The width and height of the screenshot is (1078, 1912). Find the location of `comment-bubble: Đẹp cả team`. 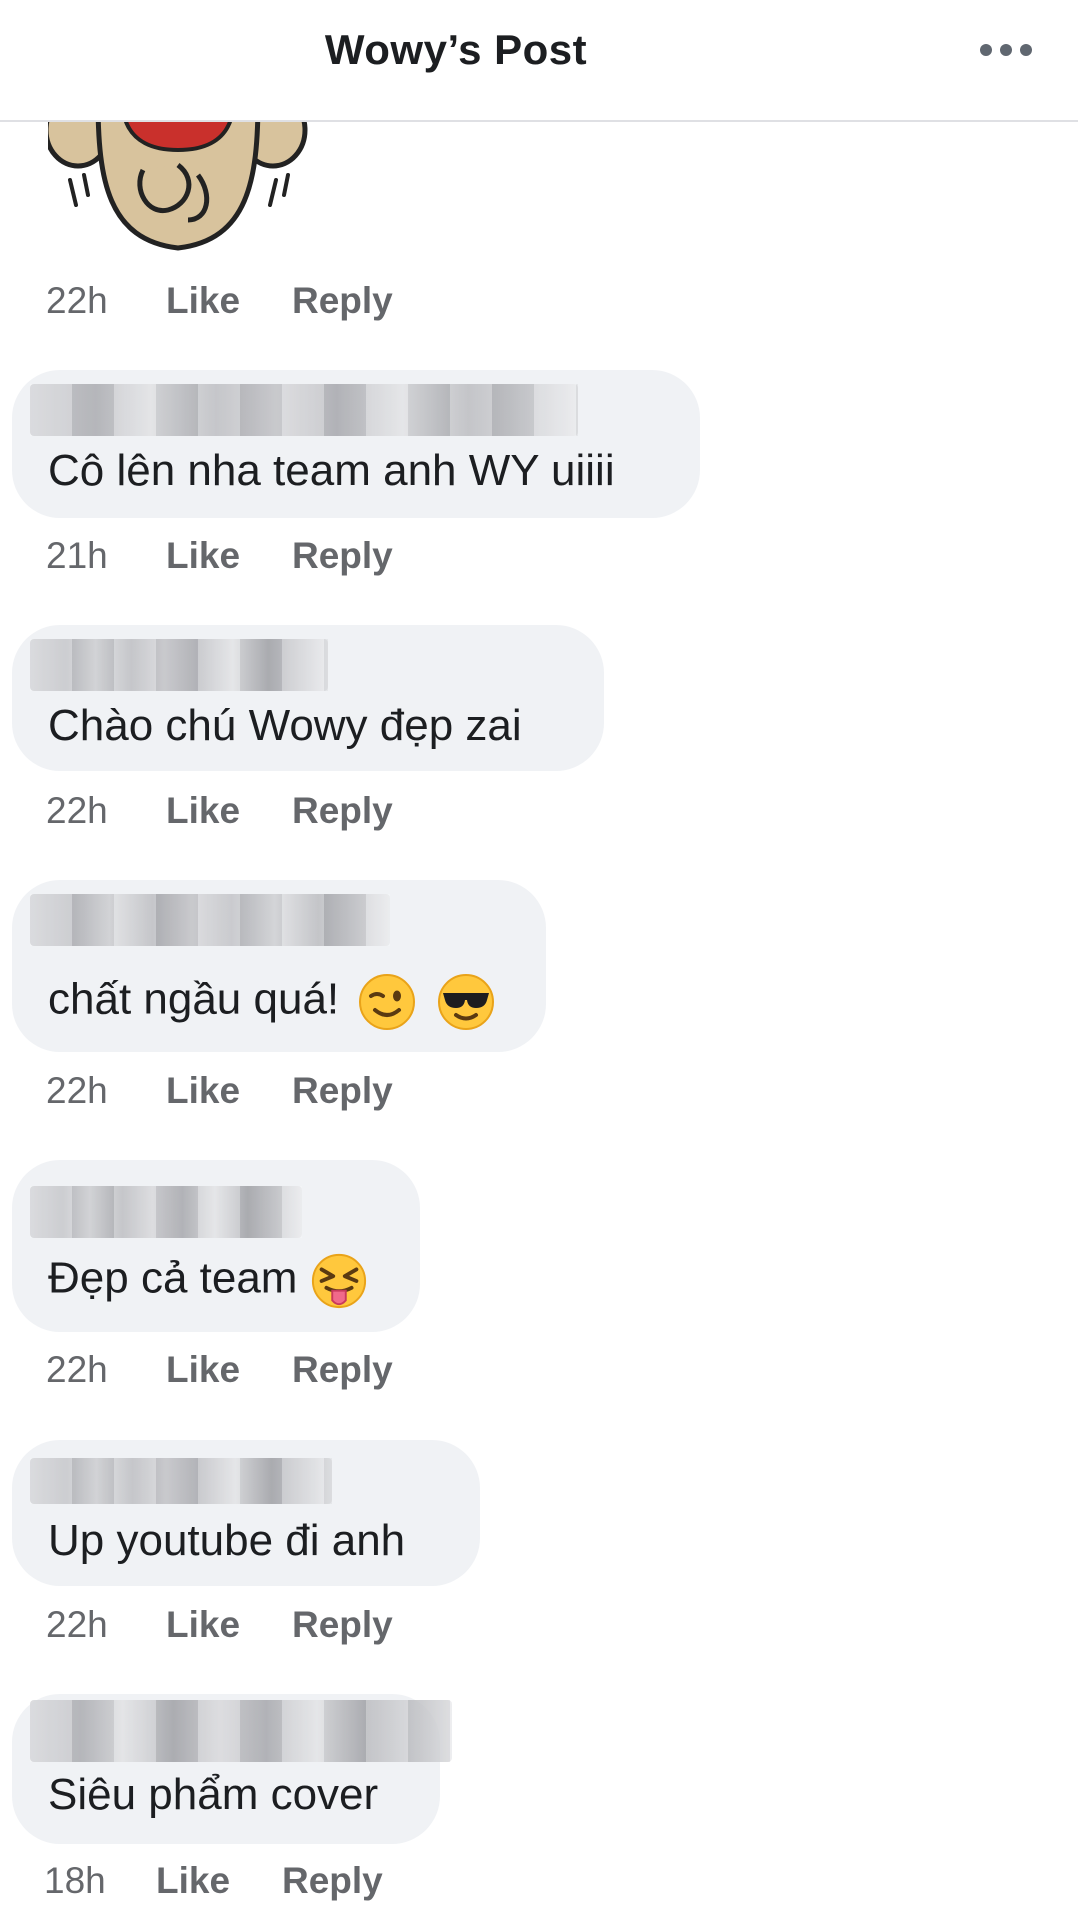

comment-bubble: Đẹp cả team is located at coordinates (216, 1246).